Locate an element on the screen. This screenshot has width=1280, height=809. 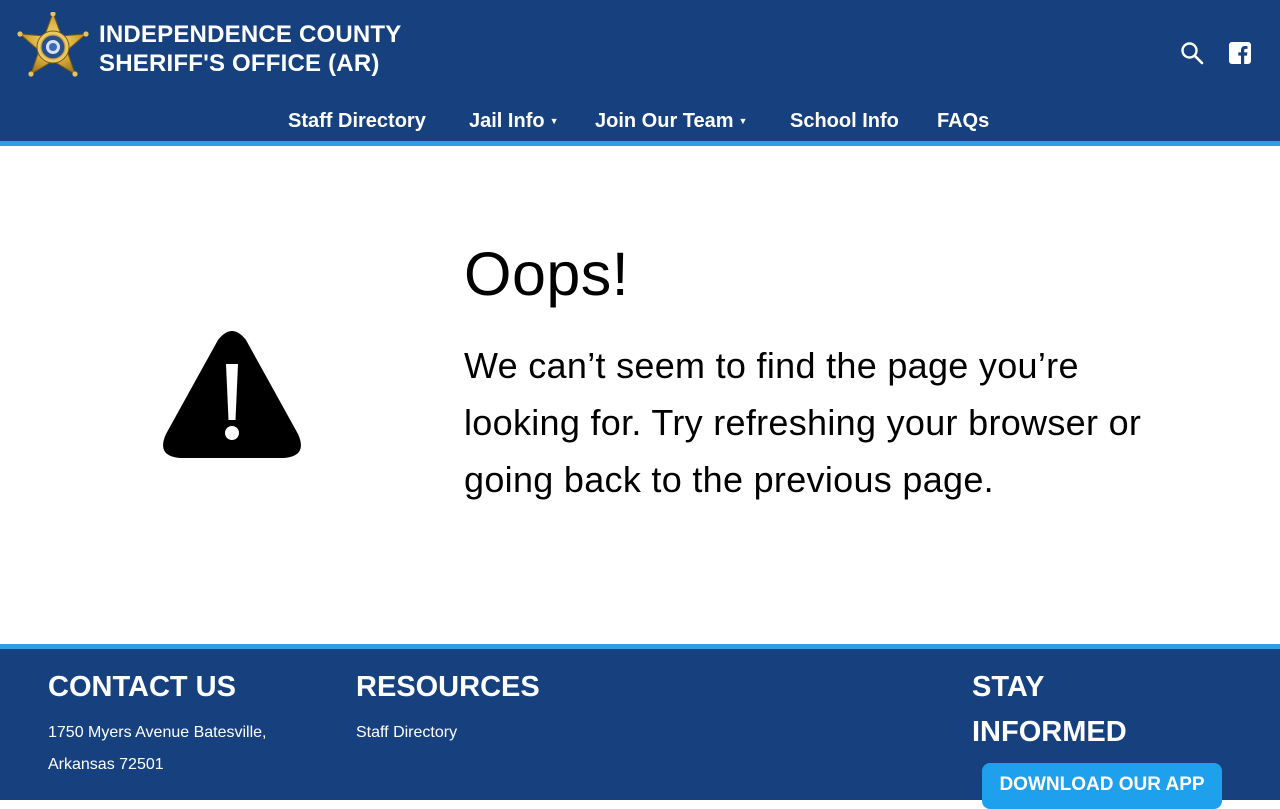
nav-item-join-our-team: Join Our Team ▼ is located at coordinates (671, 121).